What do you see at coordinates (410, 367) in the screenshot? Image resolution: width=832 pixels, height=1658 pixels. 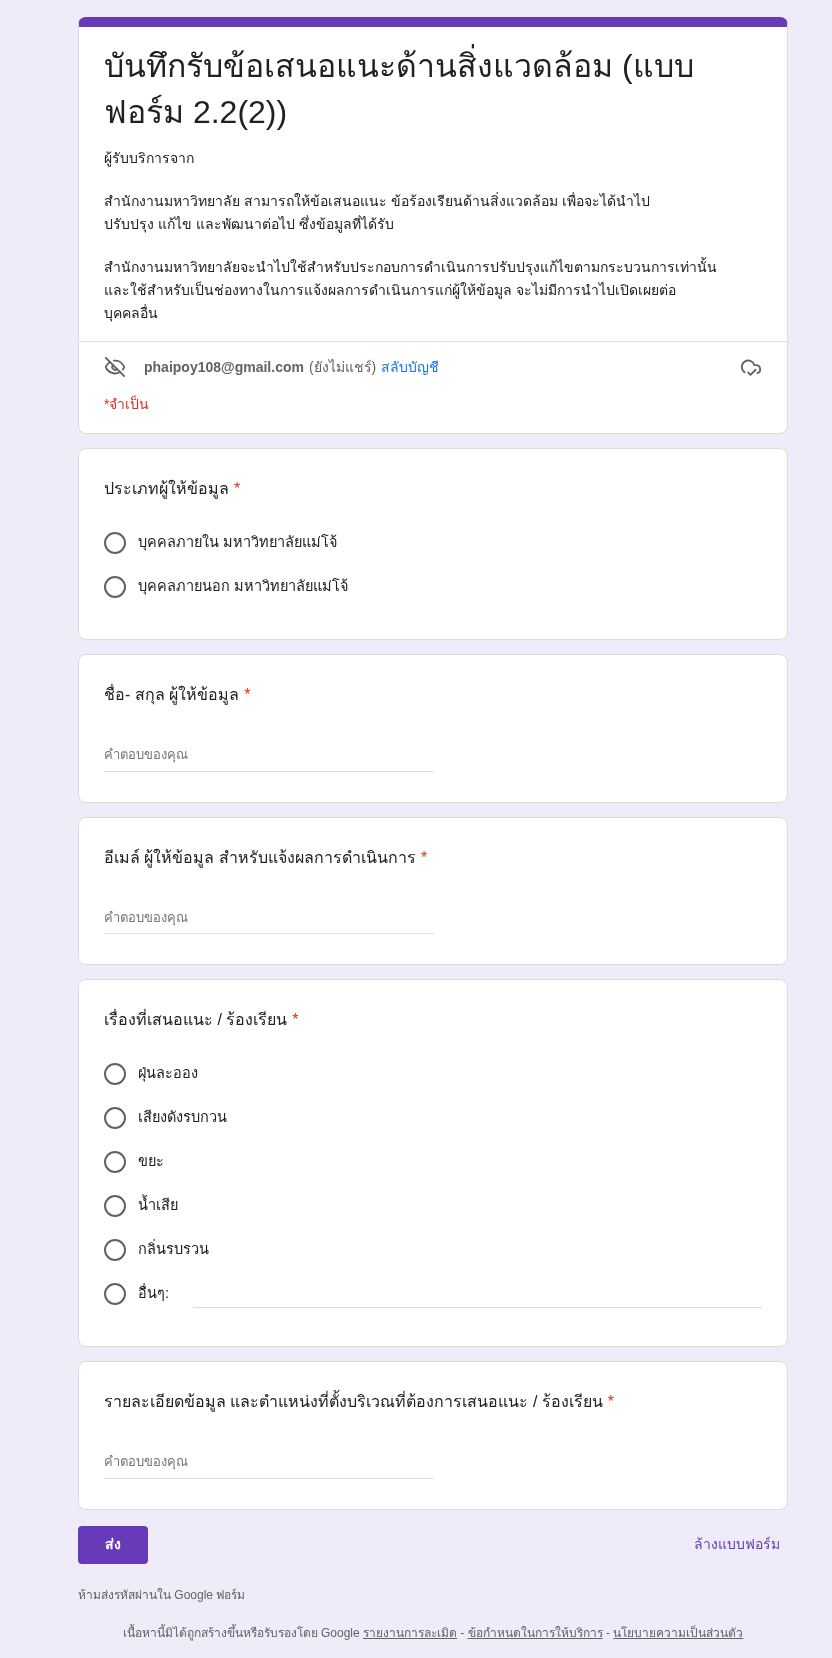 I see `switch-account-link: สลับบัญชี` at bounding box center [410, 367].